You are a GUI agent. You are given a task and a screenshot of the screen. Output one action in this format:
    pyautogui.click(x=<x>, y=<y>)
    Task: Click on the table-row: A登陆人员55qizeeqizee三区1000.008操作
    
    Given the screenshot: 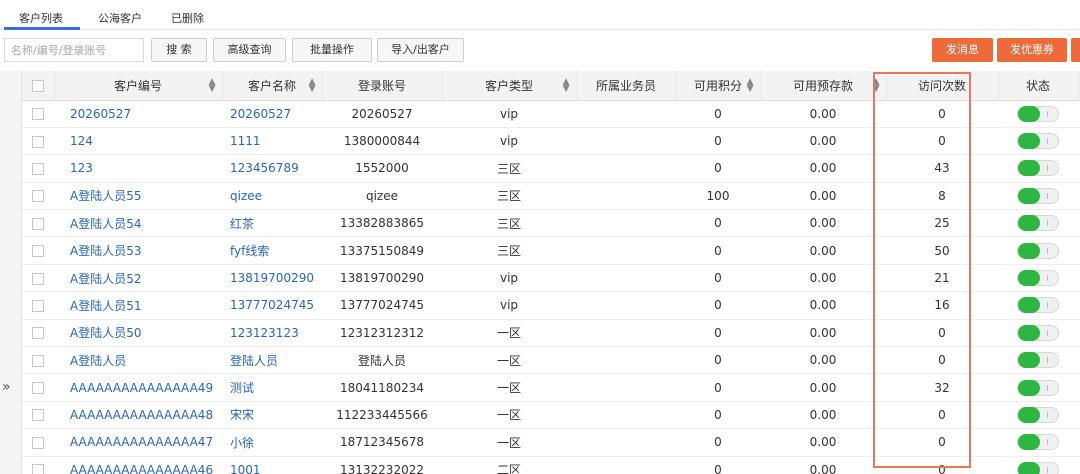 What is the action you would take?
    pyautogui.click(x=551, y=196)
    